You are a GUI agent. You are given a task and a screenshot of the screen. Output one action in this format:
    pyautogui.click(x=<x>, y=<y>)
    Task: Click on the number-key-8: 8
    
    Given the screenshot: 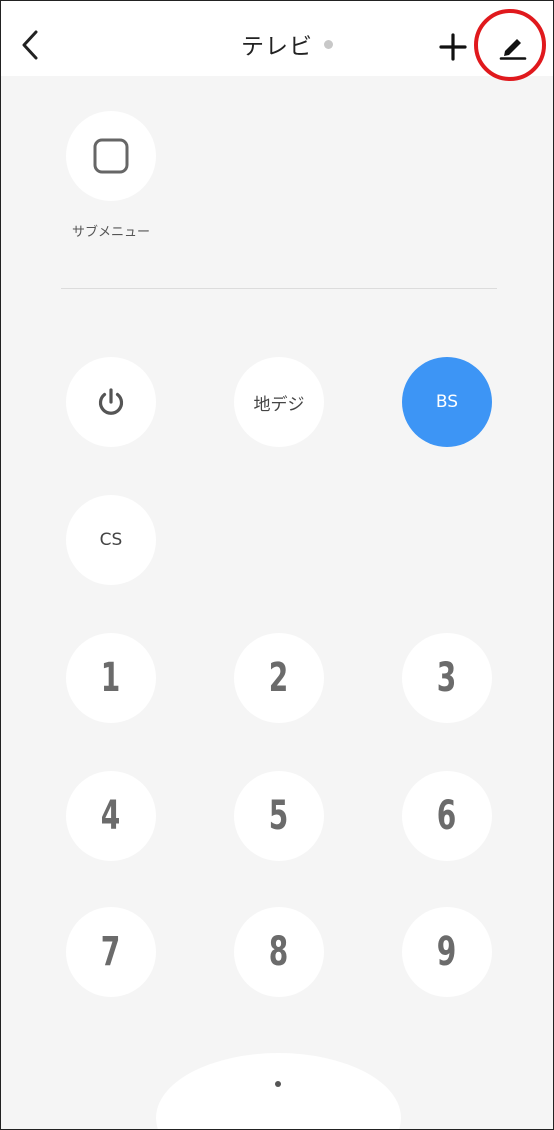 What is the action you would take?
    pyautogui.click(x=279, y=952)
    